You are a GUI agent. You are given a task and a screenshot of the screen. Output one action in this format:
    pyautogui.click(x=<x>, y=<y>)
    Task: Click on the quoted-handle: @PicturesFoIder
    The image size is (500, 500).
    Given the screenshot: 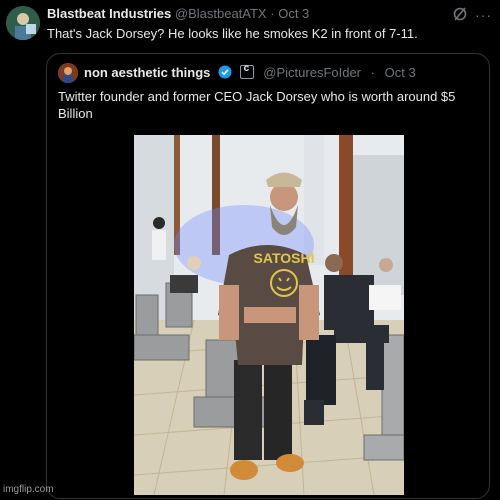 What is the action you would take?
    pyautogui.click(x=312, y=72)
    